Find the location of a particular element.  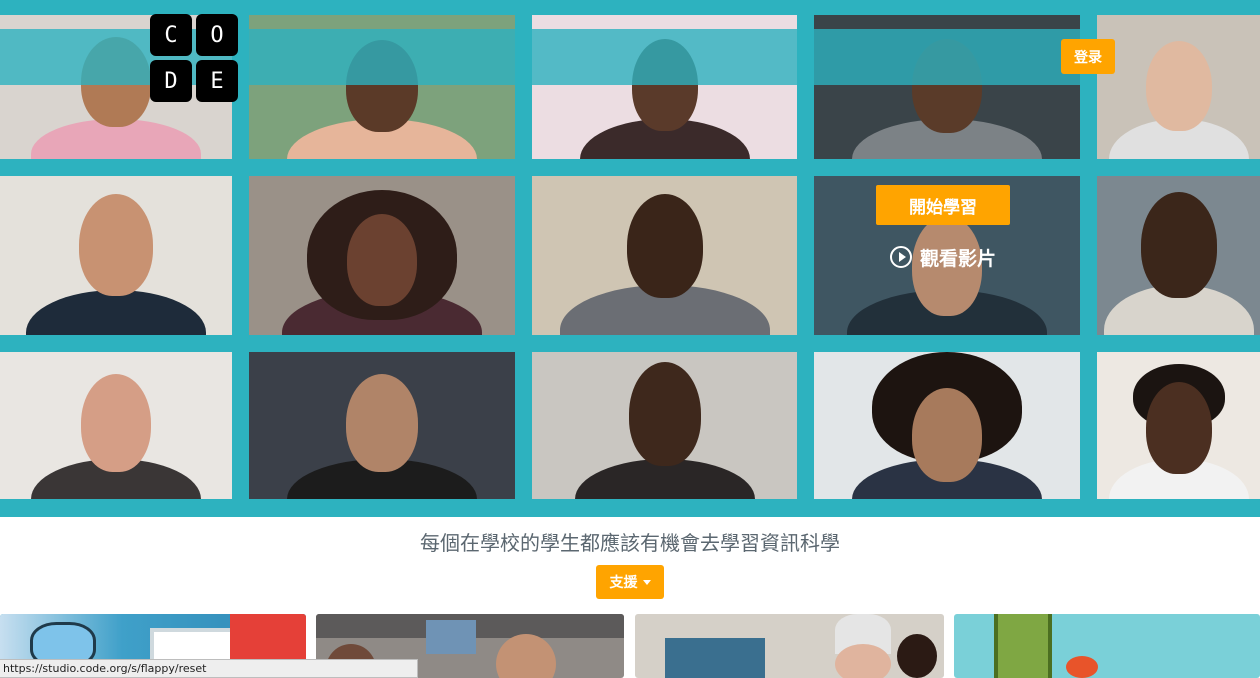

logo-letter: E is located at coordinates (217, 81).